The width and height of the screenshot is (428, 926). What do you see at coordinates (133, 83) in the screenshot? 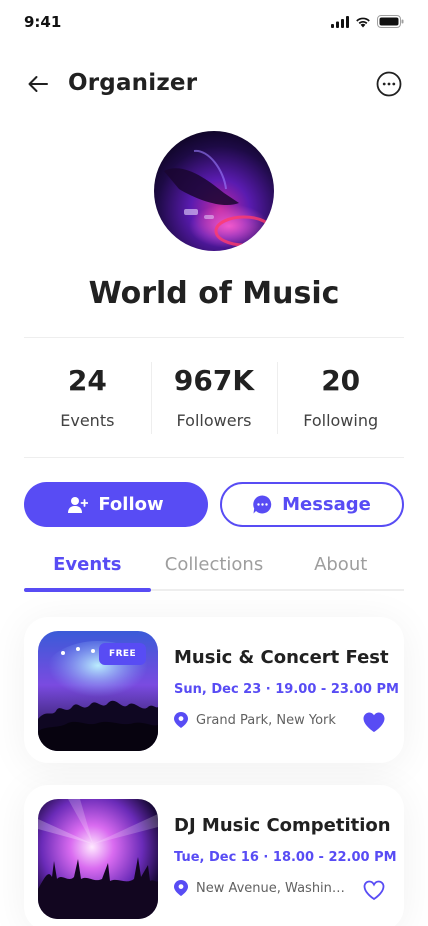
I see `page-title: Organizer` at bounding box center [133, 83].